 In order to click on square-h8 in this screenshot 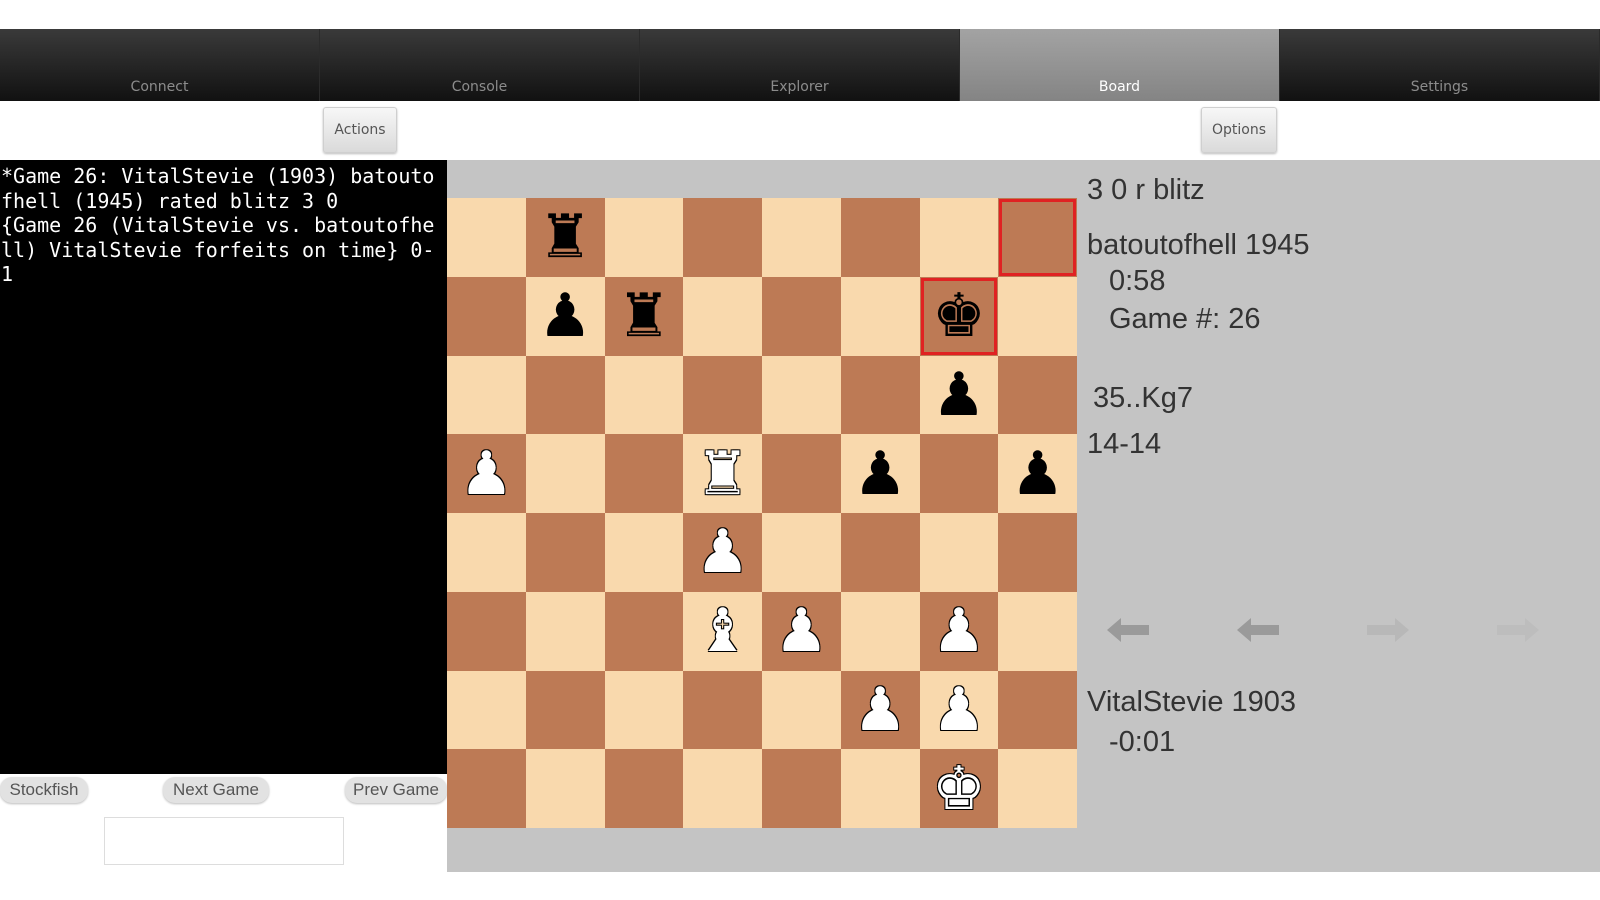, I will do `click(1037, 237)`.